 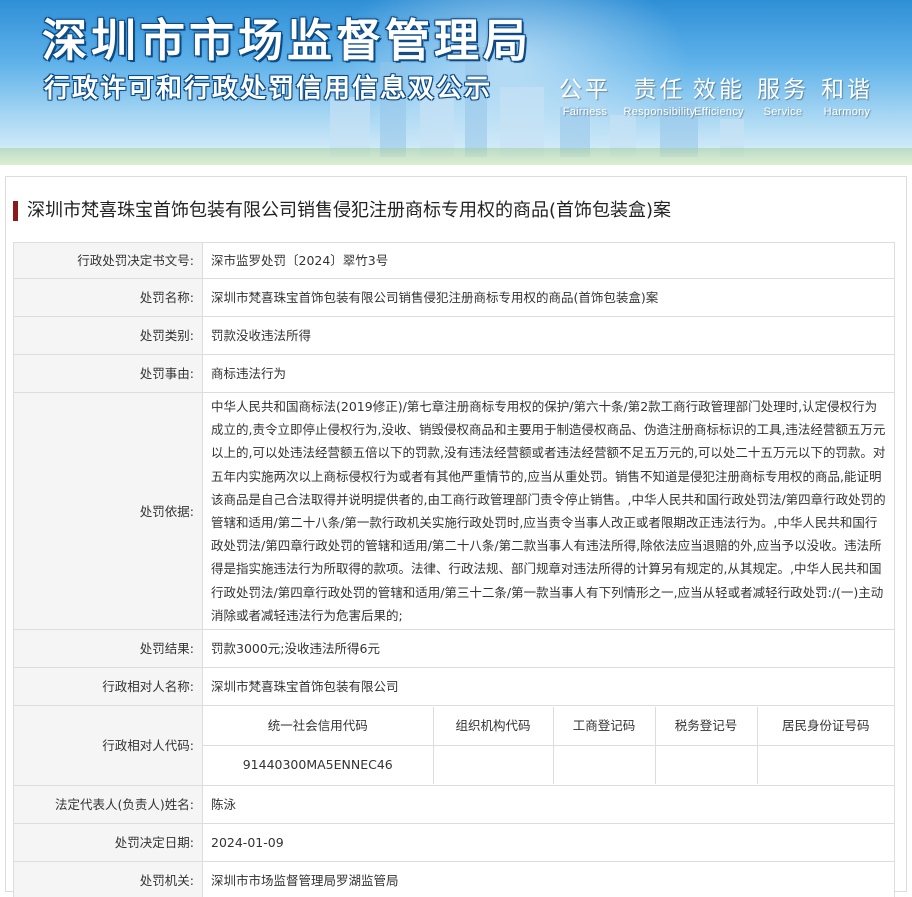 What do you see at coordinates (548, 373) in the screenshot?
I see `value-reason: 商标违法行为` at bounding box center [548, 373].